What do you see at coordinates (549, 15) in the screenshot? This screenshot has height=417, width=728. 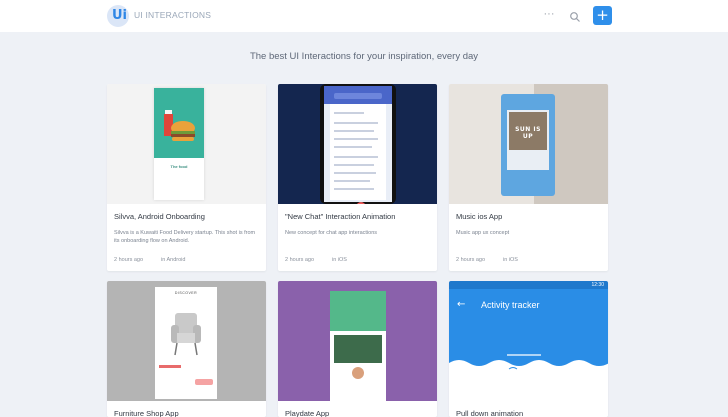 I see `more-icon: ···` at bounding box center [549, 15].